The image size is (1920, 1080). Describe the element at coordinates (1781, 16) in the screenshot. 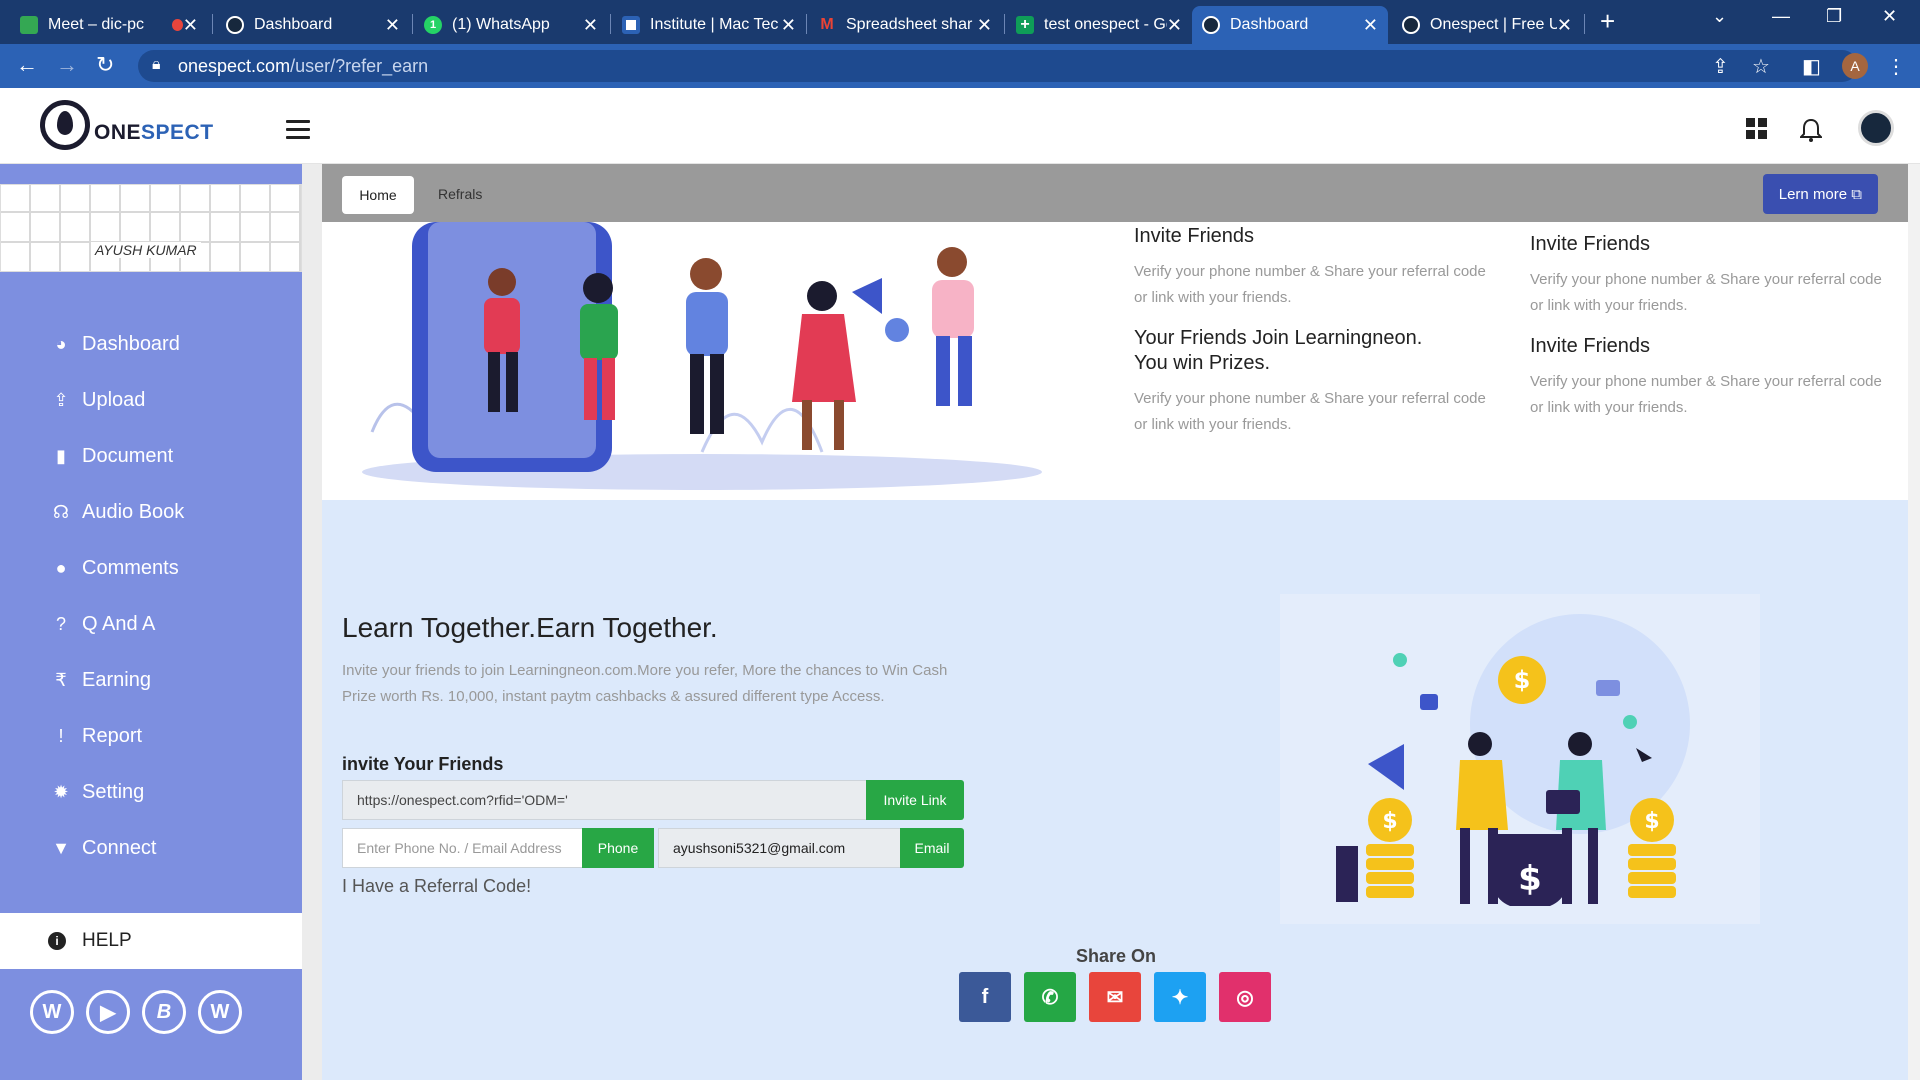

I see `minimize-icon: —` at that location.